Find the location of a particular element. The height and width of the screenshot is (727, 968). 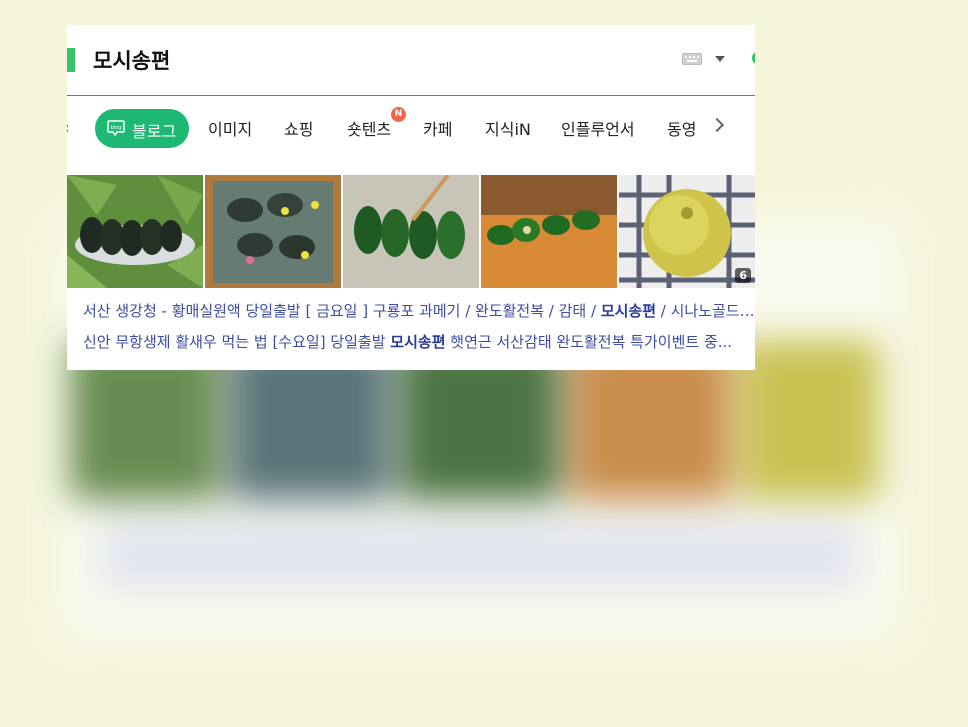

blog-icon: blog is located at coordinates (116, 128).